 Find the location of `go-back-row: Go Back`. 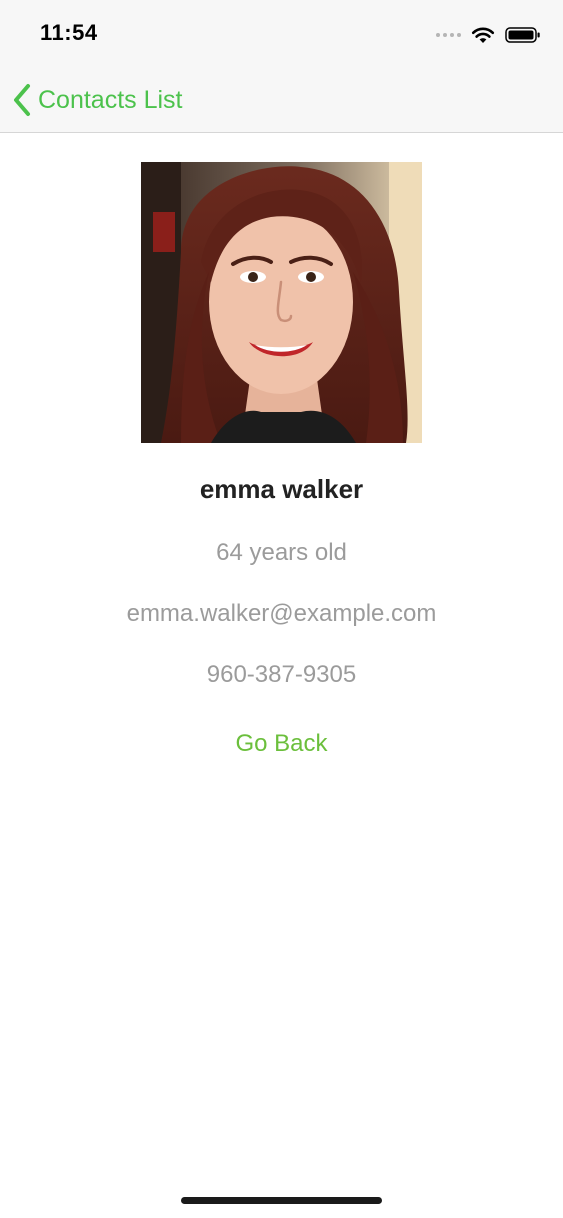

go-back-row: Go Back is located at coordinates (281, 744).